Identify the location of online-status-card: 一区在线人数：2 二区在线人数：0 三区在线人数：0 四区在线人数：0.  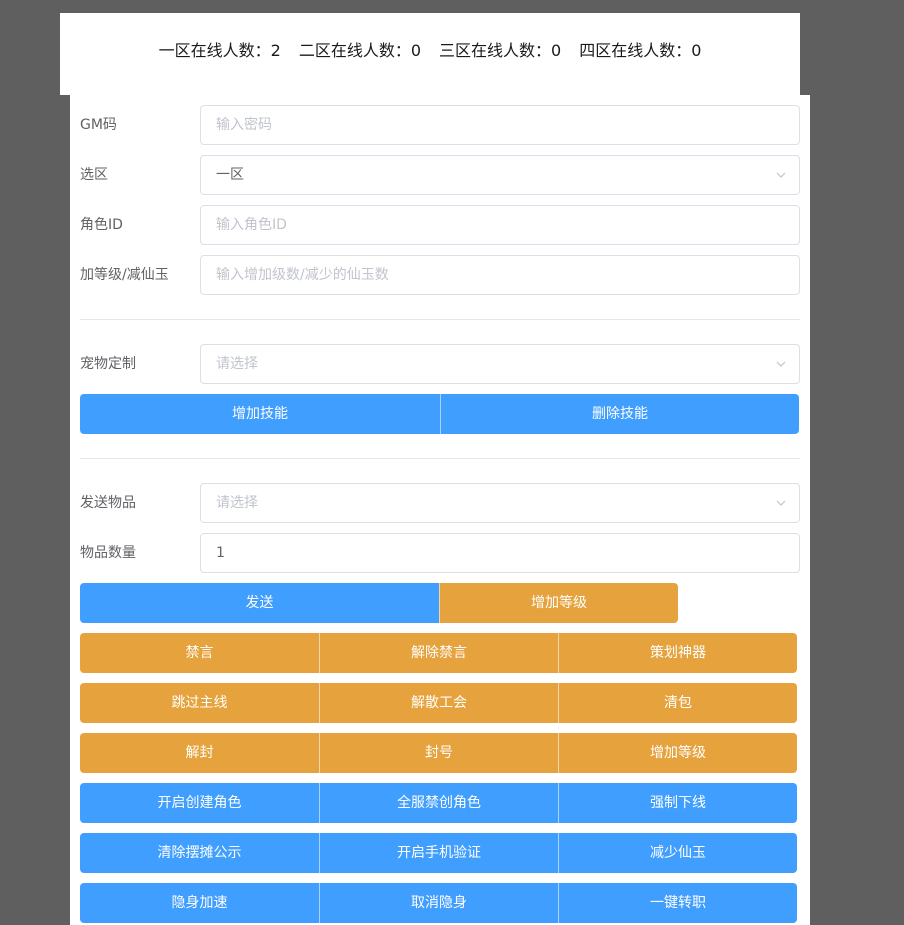
(430, 54).